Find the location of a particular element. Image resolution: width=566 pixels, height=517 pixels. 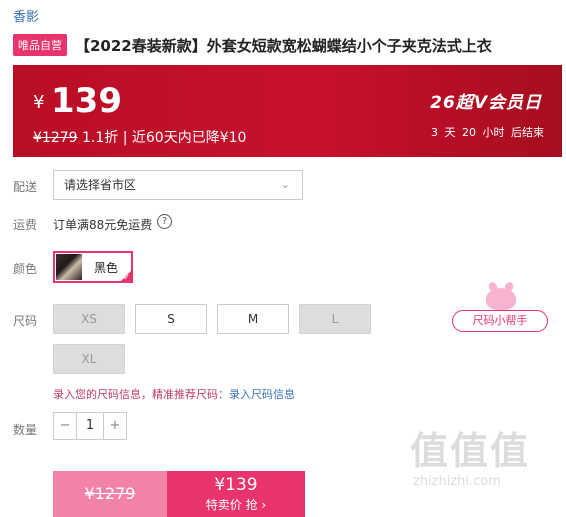

size-info-line: 录入您的尺码信息，精准推荐尺码：录入尺码信息 is located at coordinates (174, 394).